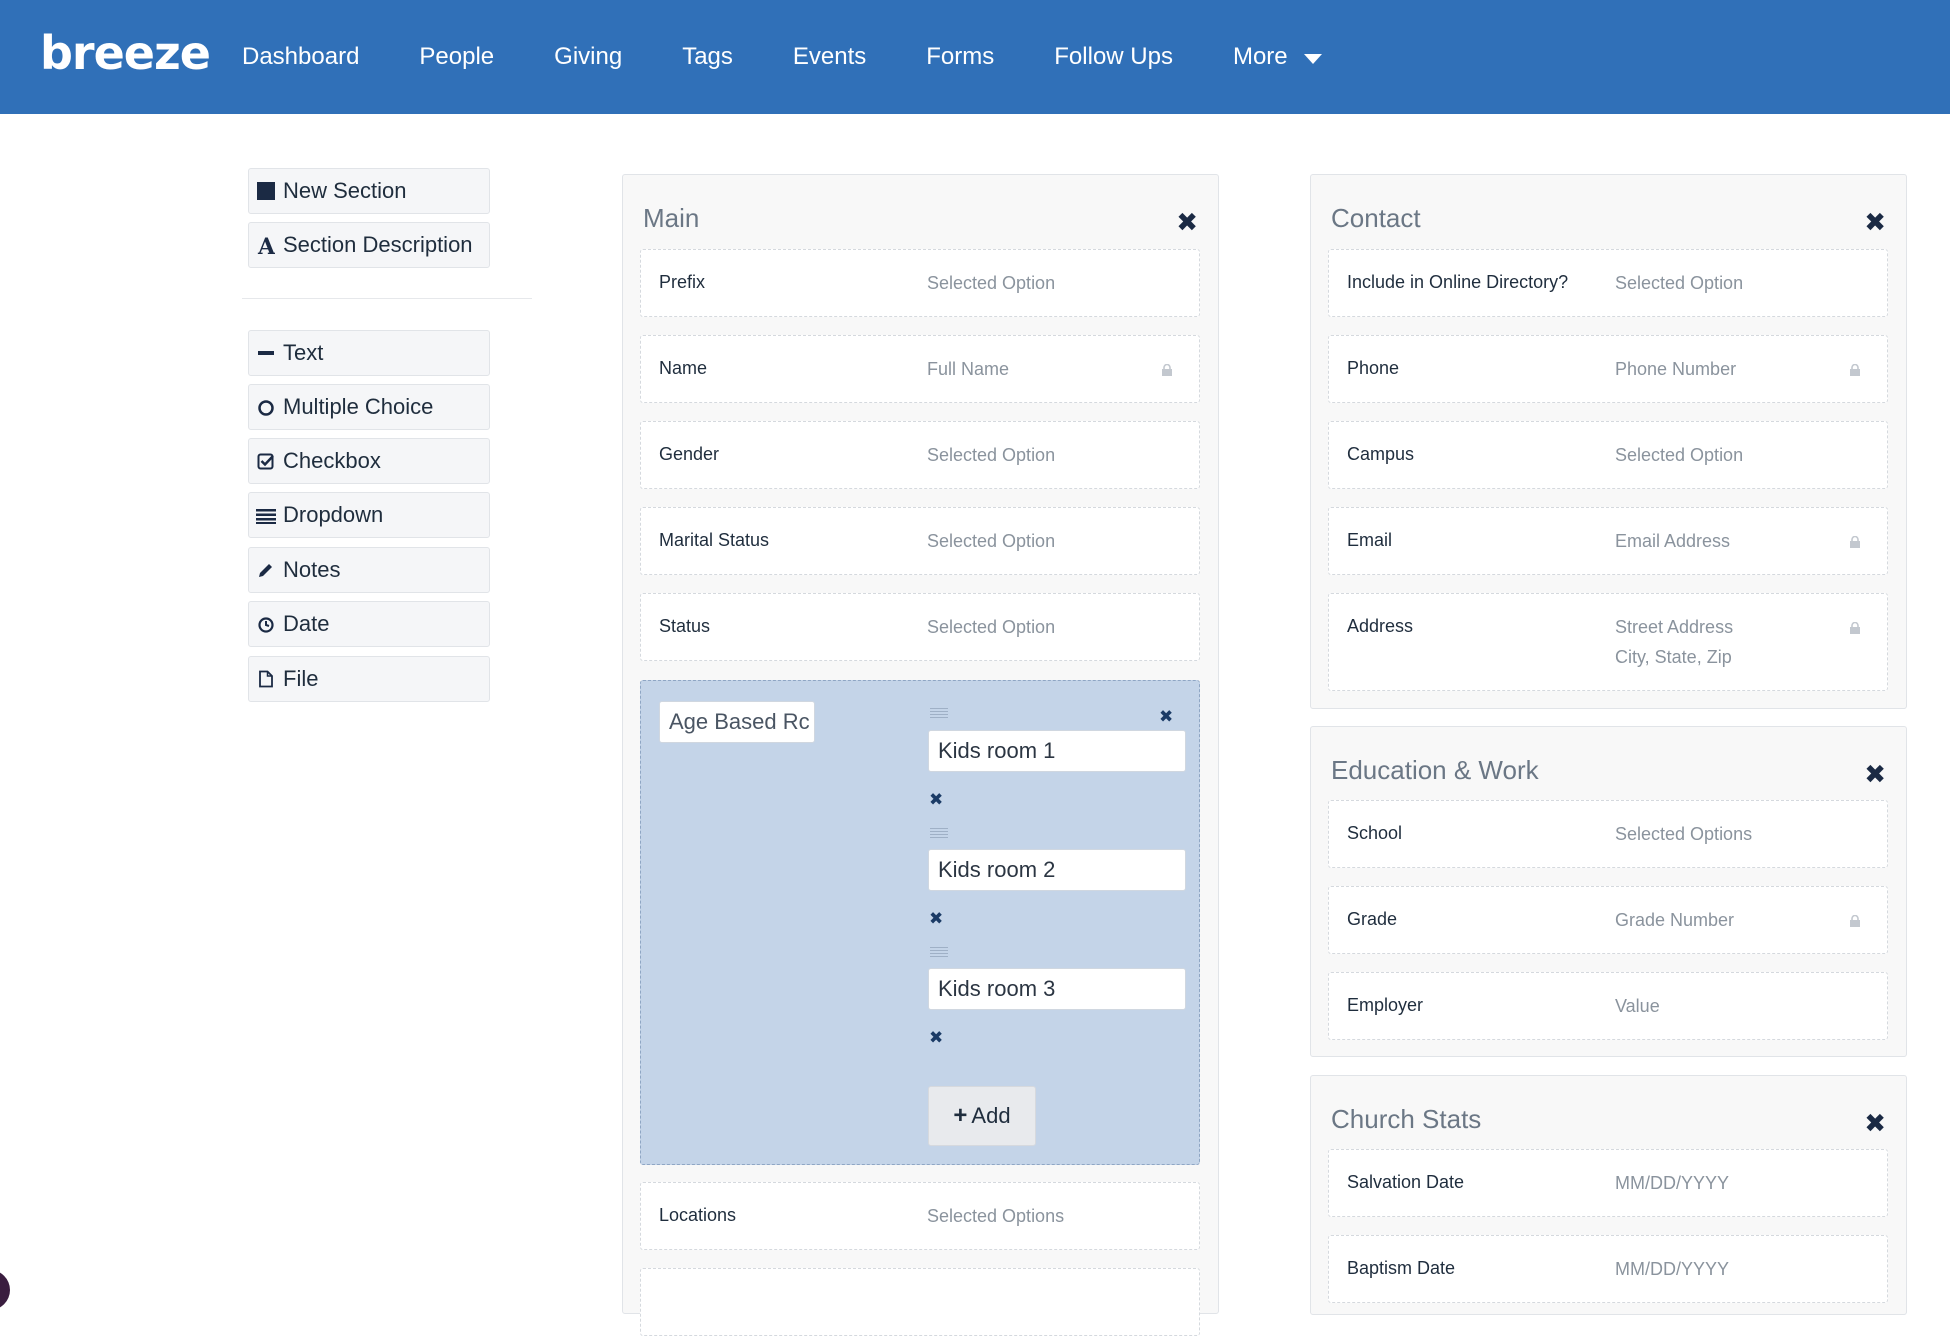 Image resolution: width=1950 pixels, height=1336 pixels. Describe the element at coordinates (920, 369) in the screenshot. I see `field-name: Name Full Name` at that location.